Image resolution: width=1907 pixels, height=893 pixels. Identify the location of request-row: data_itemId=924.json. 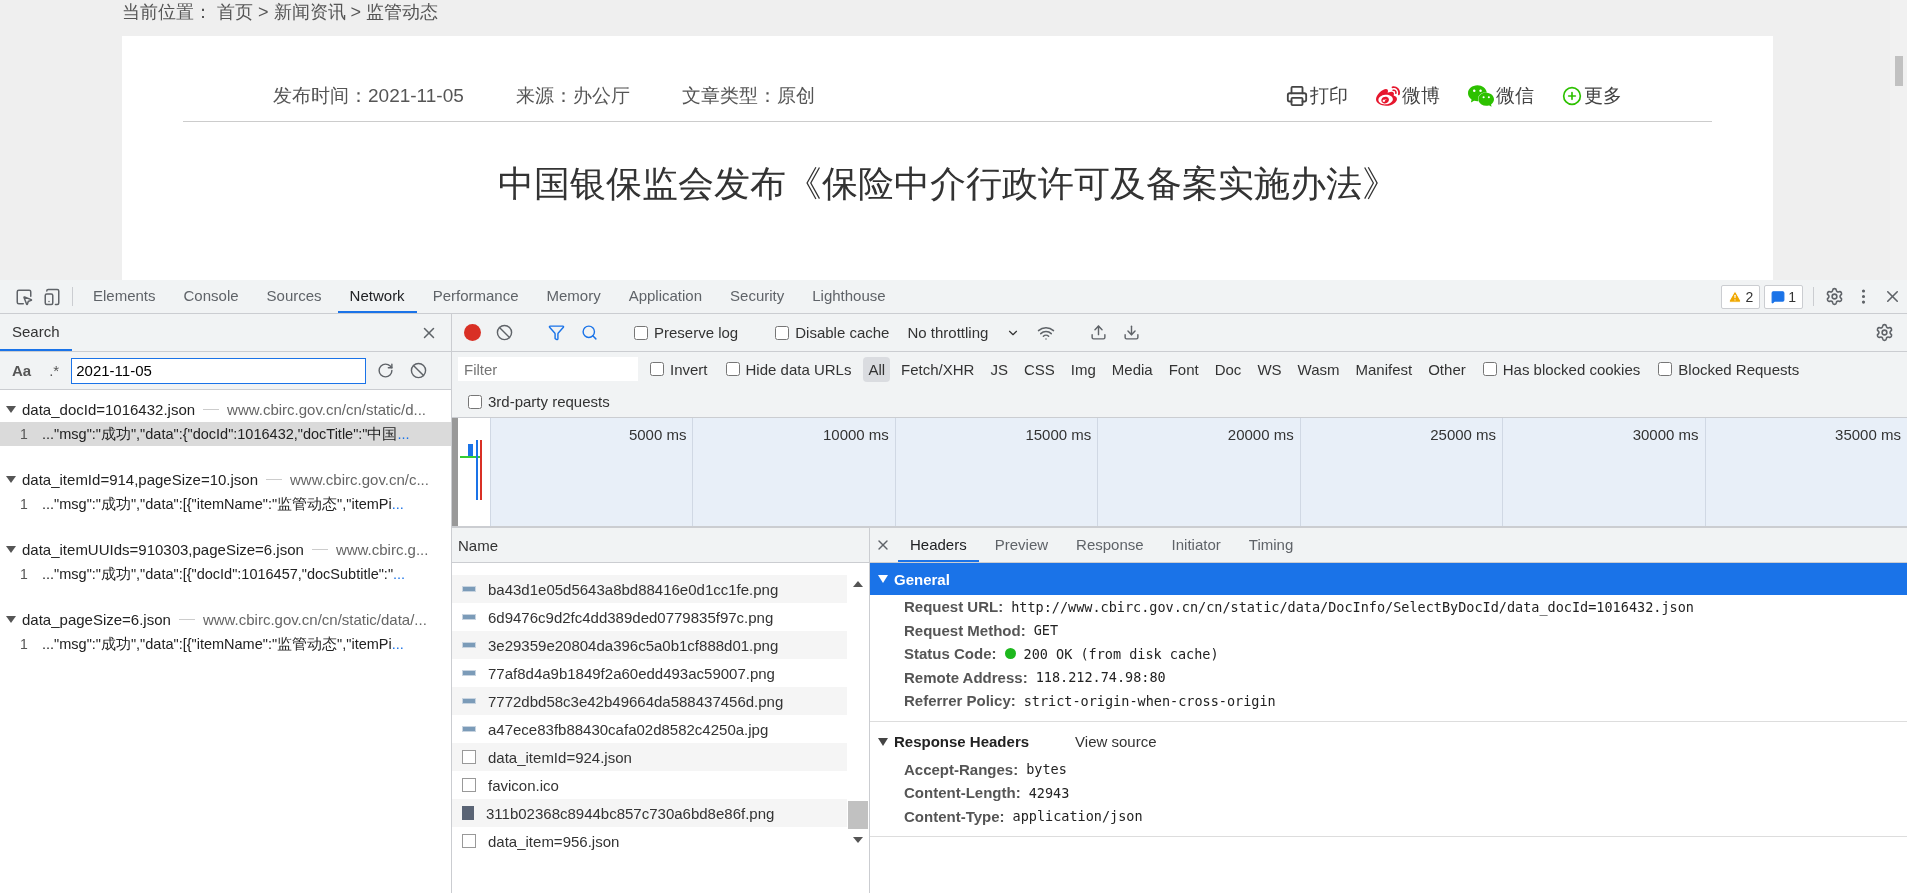
(649, 757).